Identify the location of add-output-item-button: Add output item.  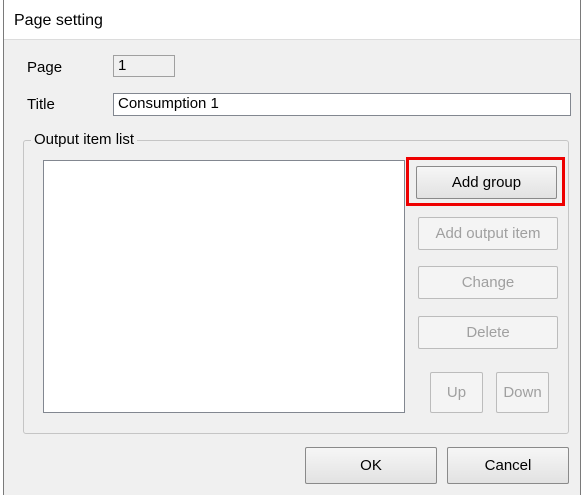
(488, 233).